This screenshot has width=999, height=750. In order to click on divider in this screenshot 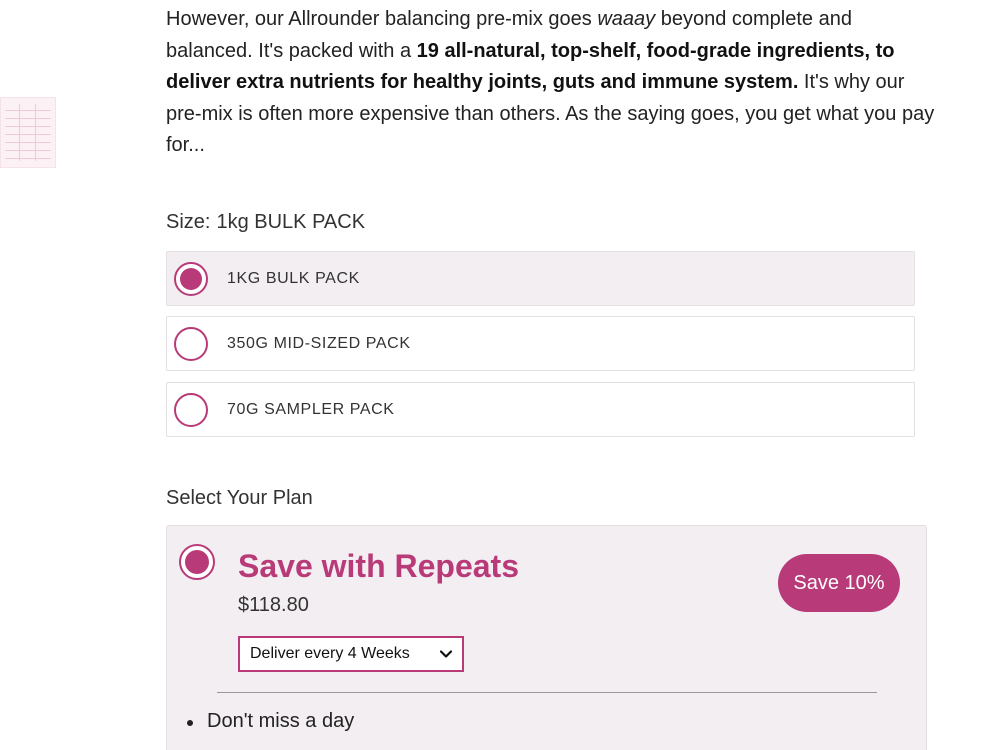, I will do `click(547, 692)`.